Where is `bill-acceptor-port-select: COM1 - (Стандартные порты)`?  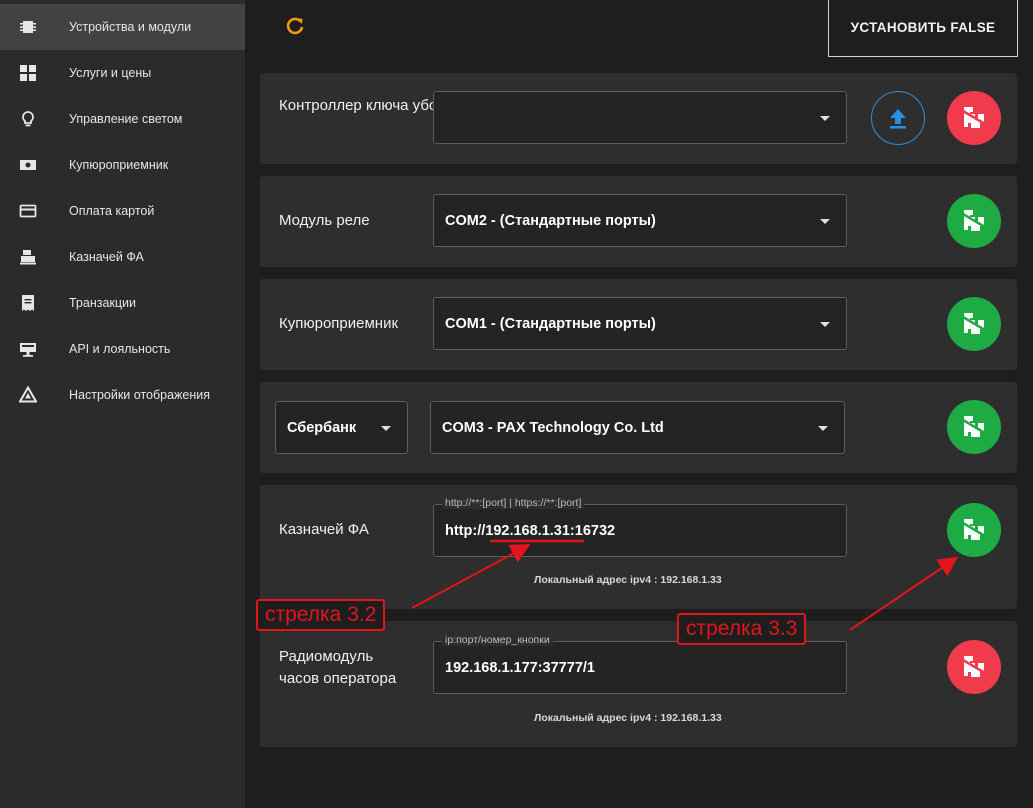 bill-acceptor-port-select: COM1 - (Стандартные порты) is located at coordinates (640, 323).